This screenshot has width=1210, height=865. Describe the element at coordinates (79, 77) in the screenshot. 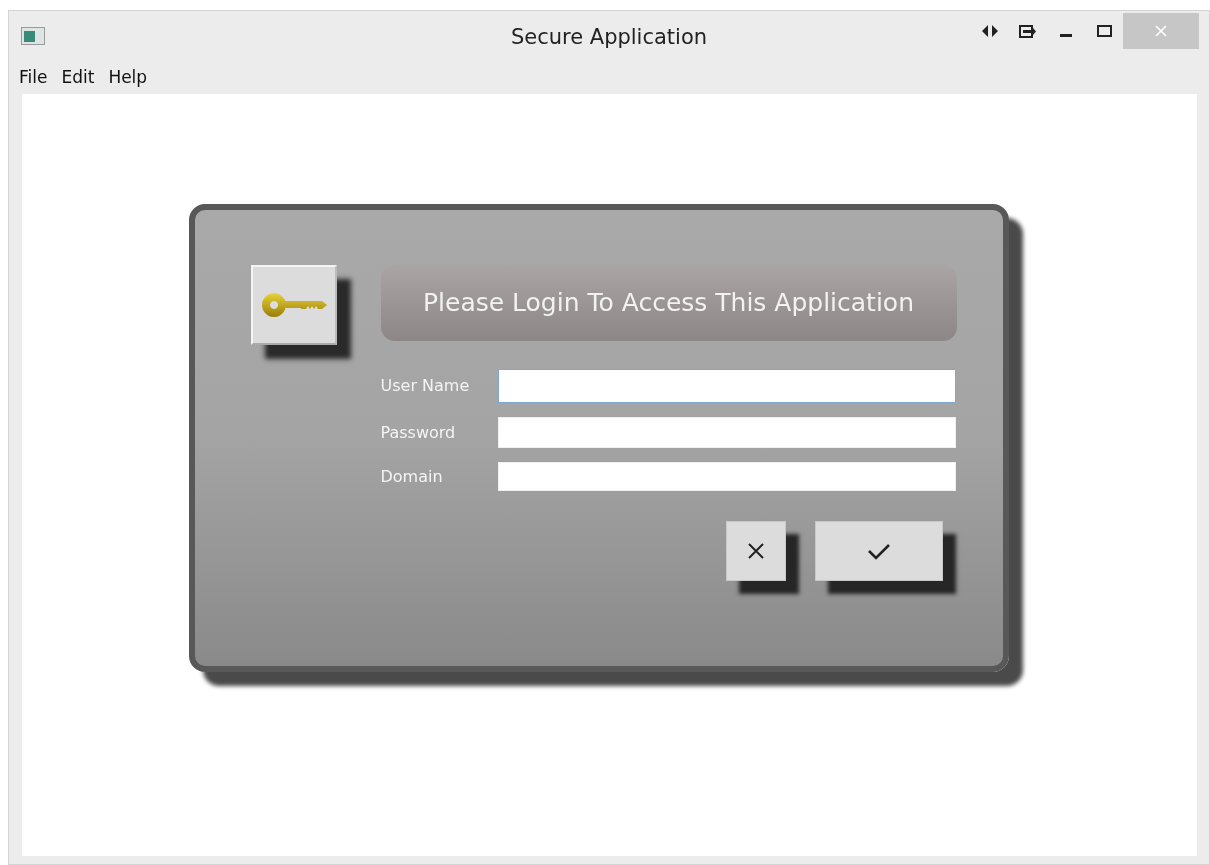

I see `menu-item: Edit` at that location.